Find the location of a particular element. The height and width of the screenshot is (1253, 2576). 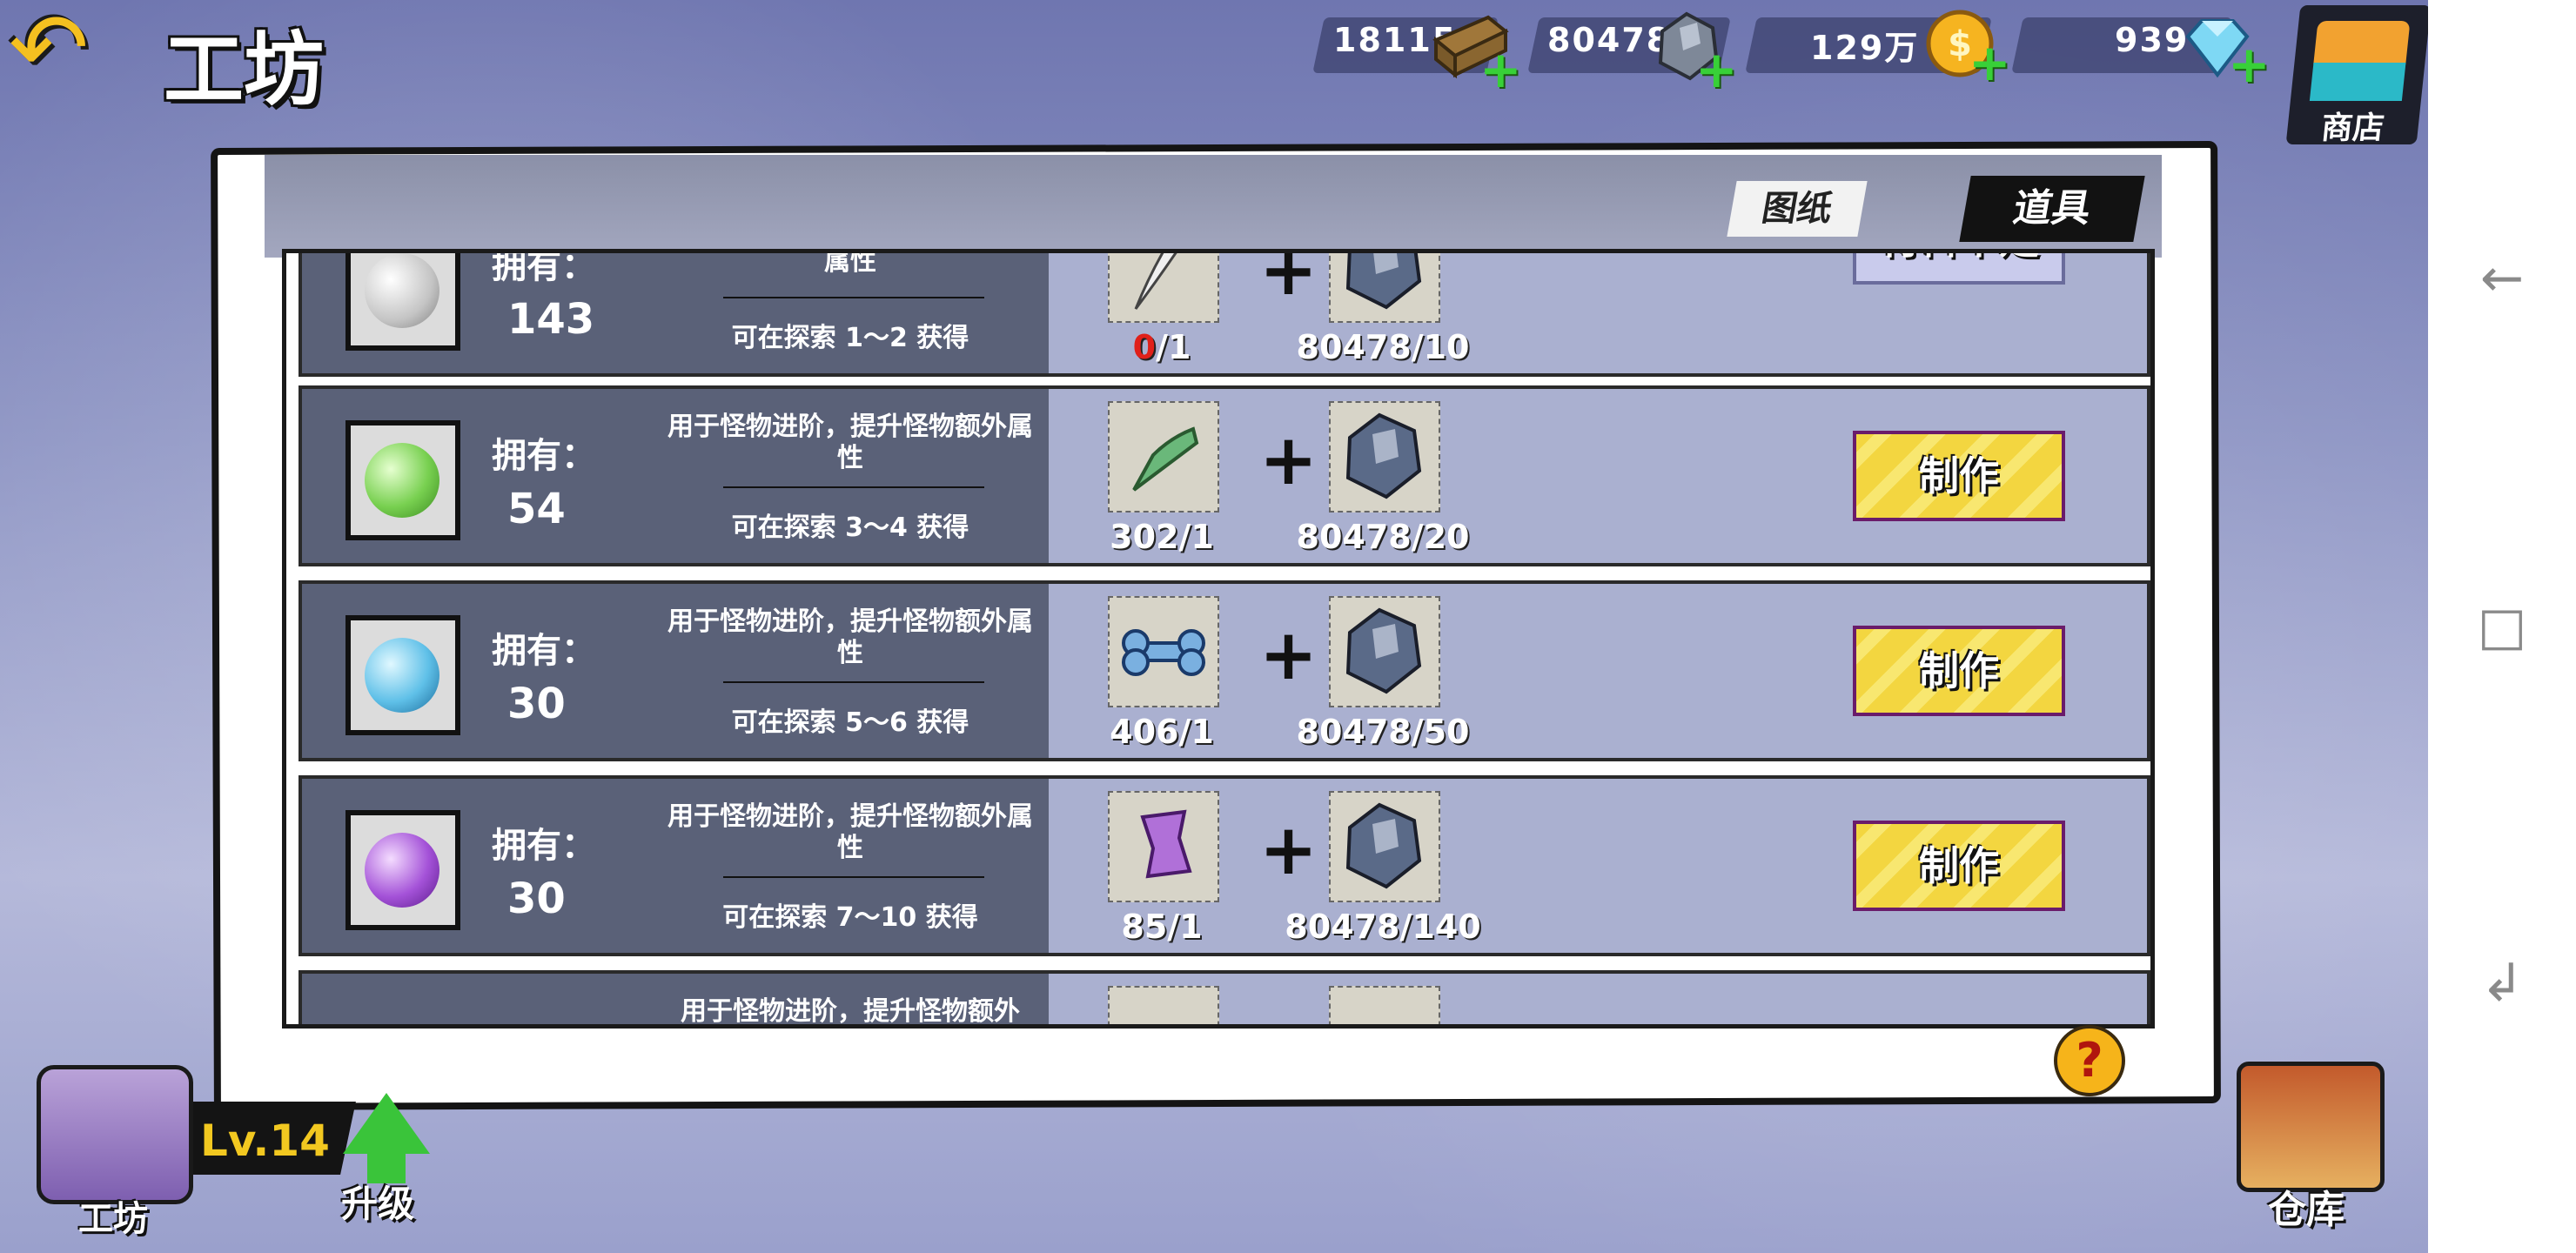

shop-roof-icon is located at coordinates (2362, 42).